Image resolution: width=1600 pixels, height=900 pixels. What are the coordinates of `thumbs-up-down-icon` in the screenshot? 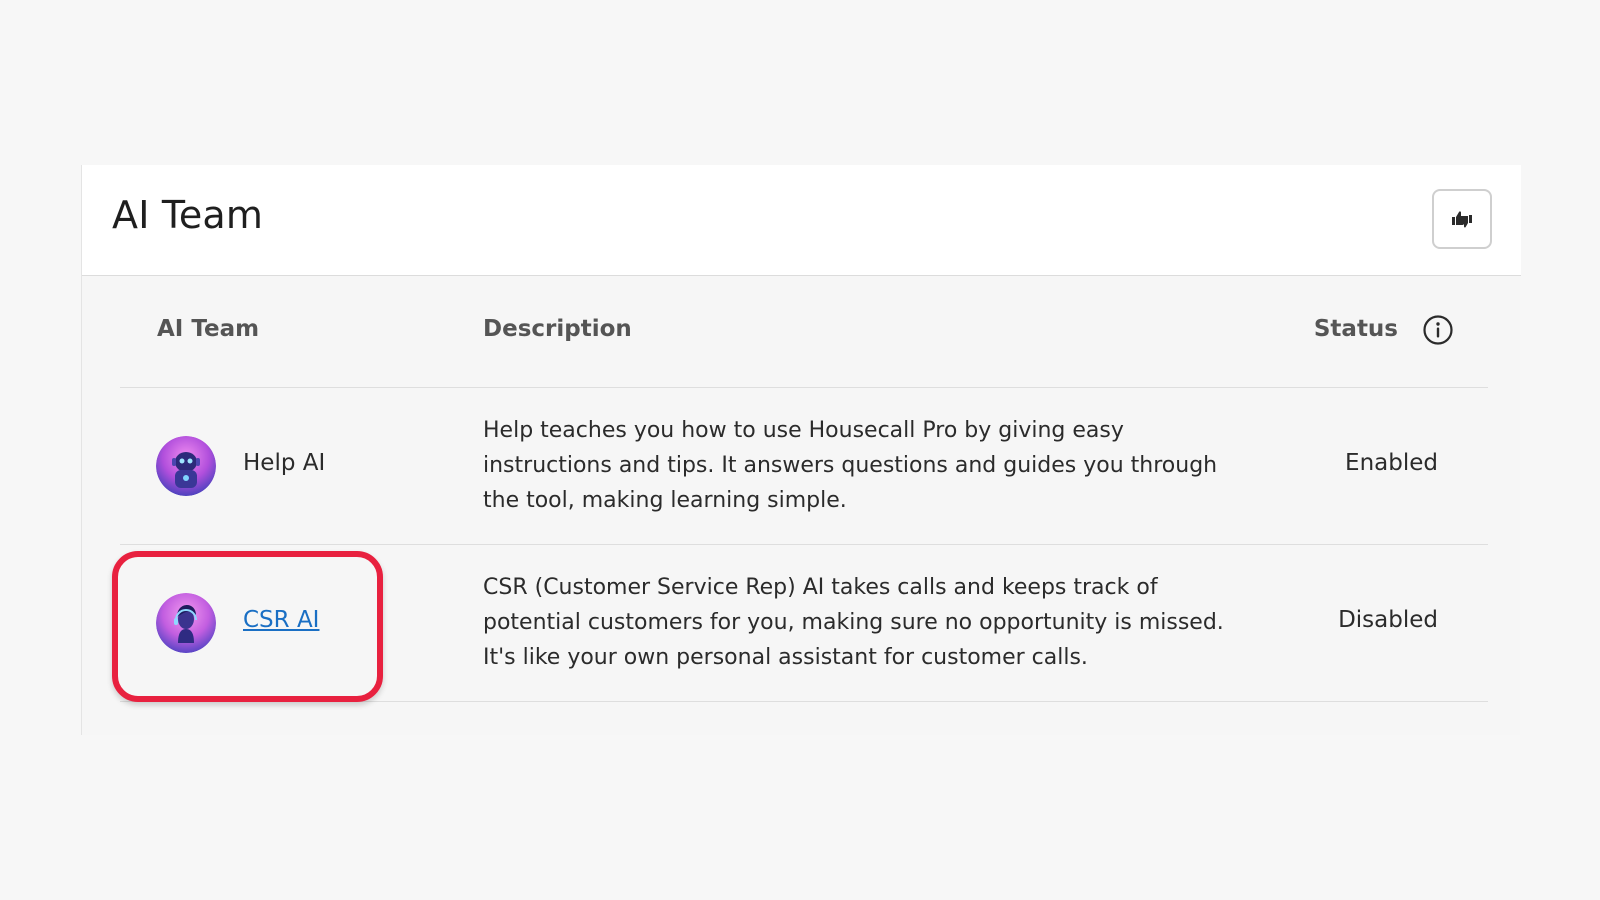 It's located at (1462, 219).